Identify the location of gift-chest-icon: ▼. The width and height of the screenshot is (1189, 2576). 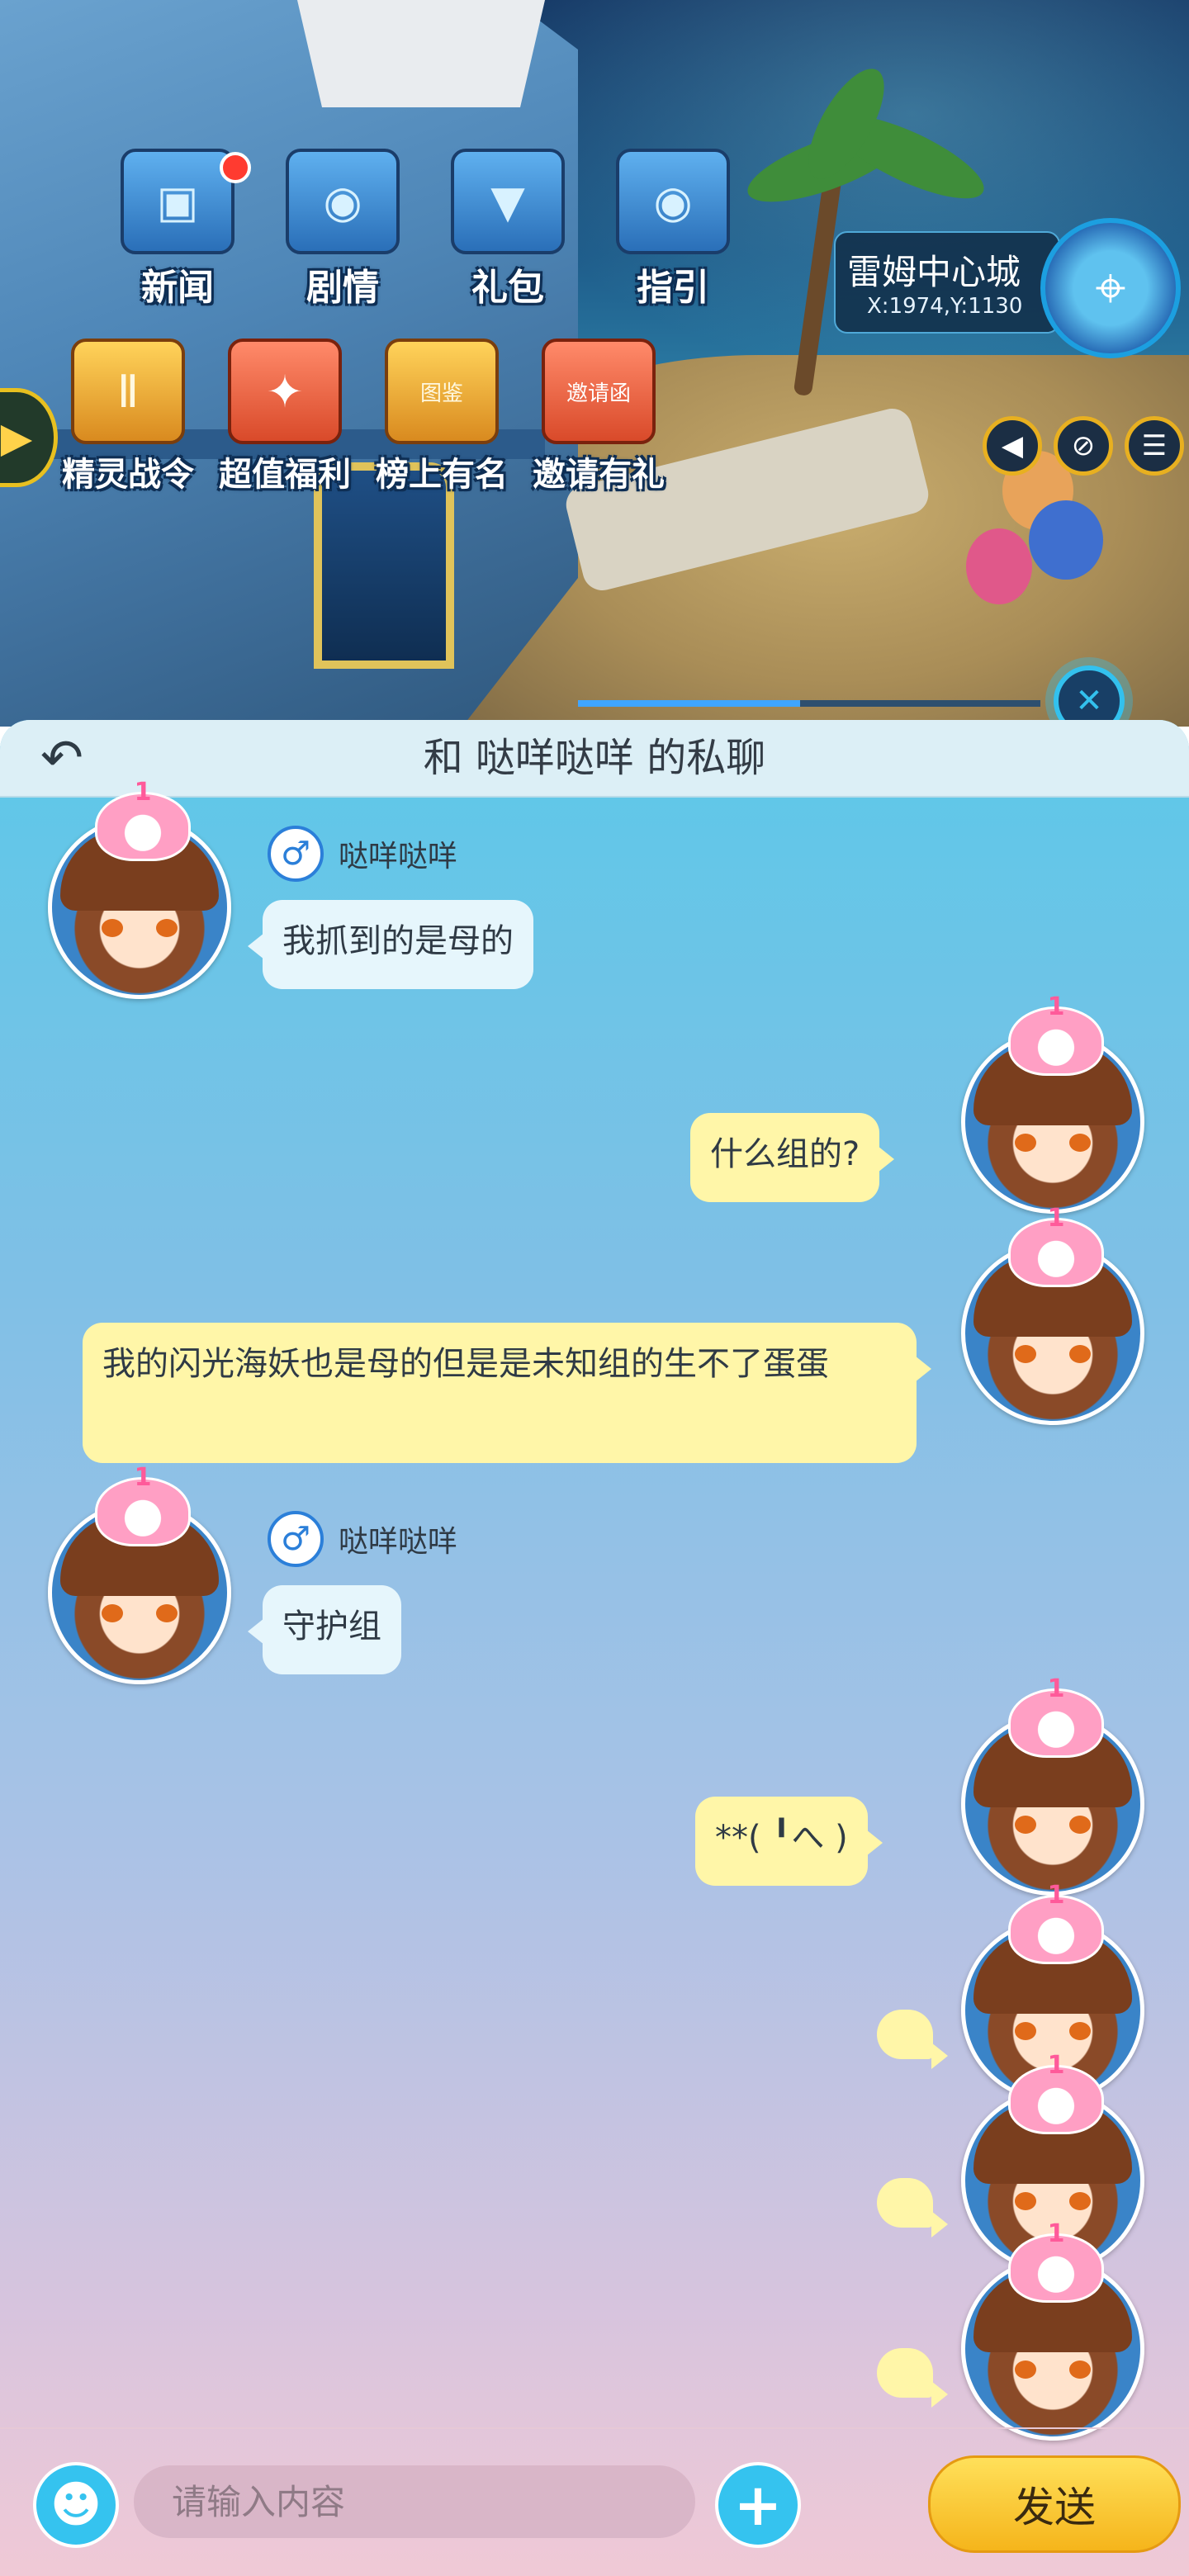
(508, 201).